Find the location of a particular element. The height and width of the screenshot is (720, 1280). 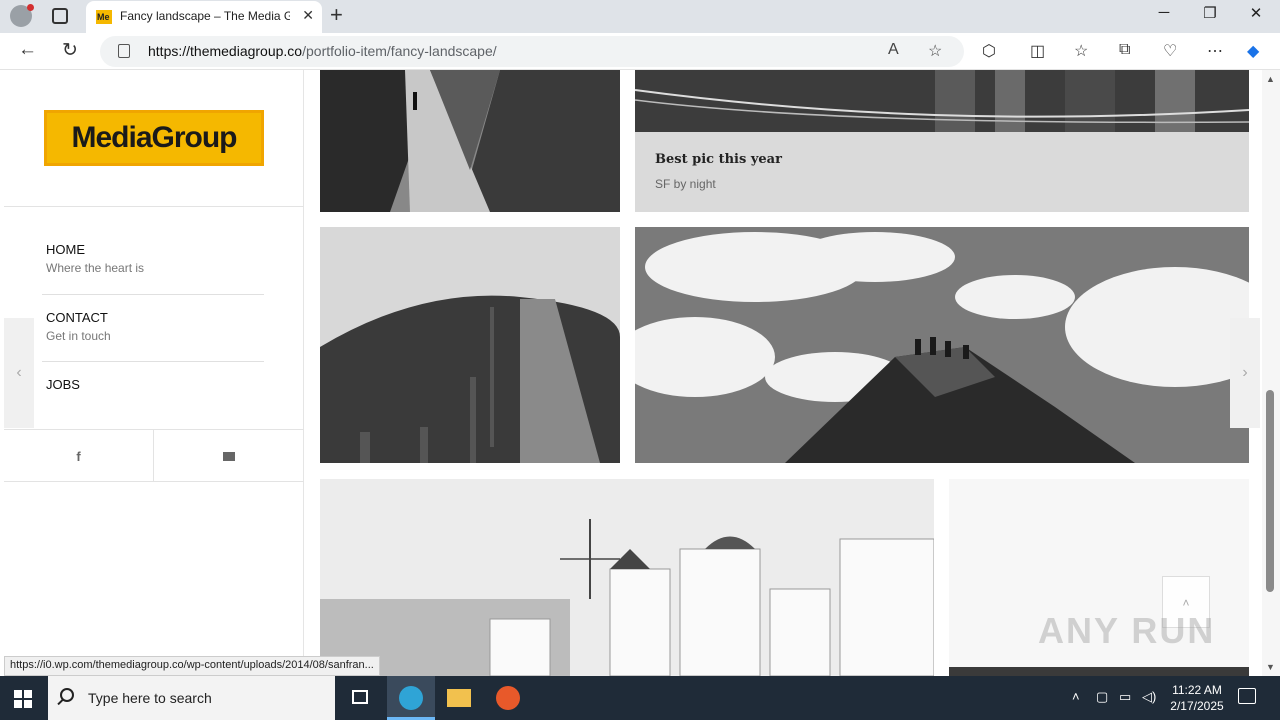

minimize-button: ─ is located at coordinates (1164, 12).